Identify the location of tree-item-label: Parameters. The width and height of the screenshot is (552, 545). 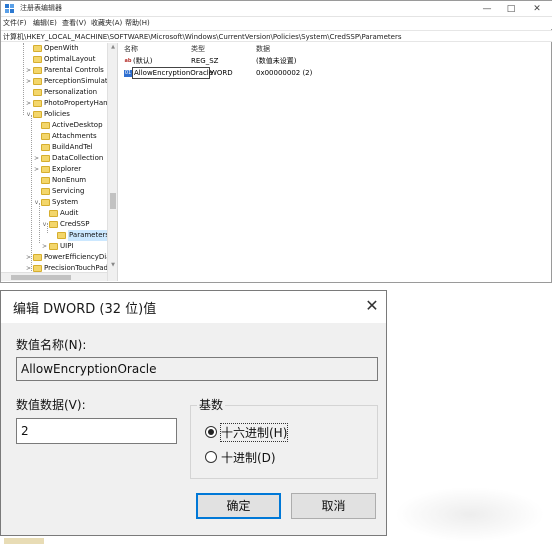
(89, 235).